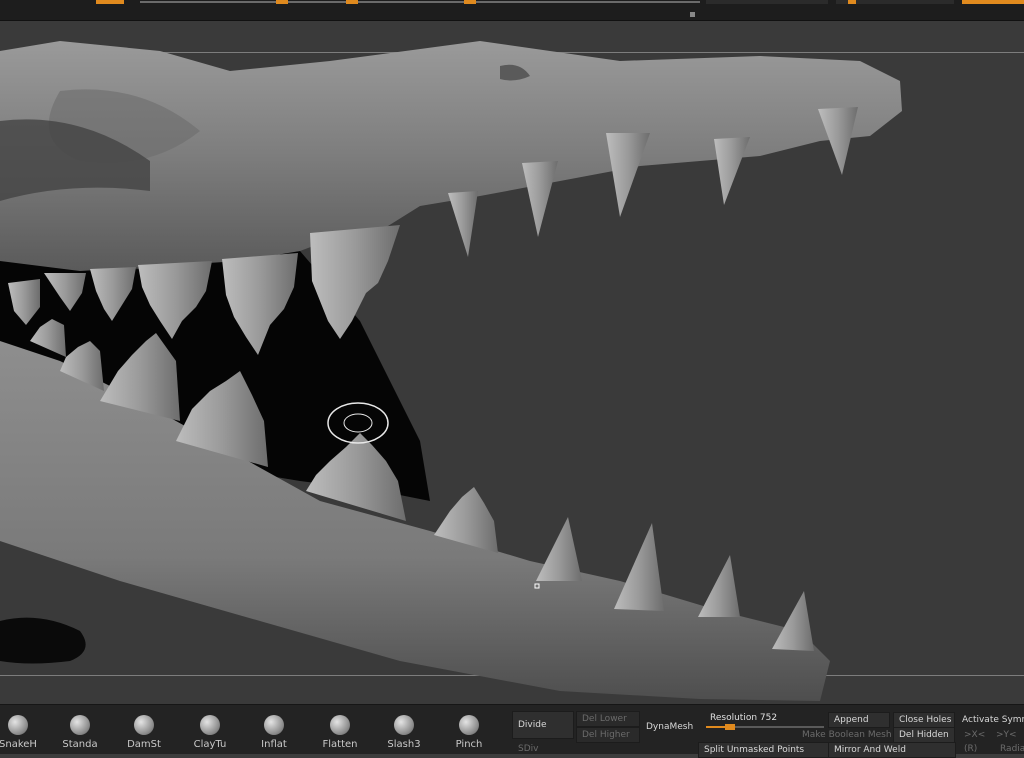  Describe the element at coordinates (528, 749) in the screenshot. I see `sdiv-slider: SDiv` at that location.